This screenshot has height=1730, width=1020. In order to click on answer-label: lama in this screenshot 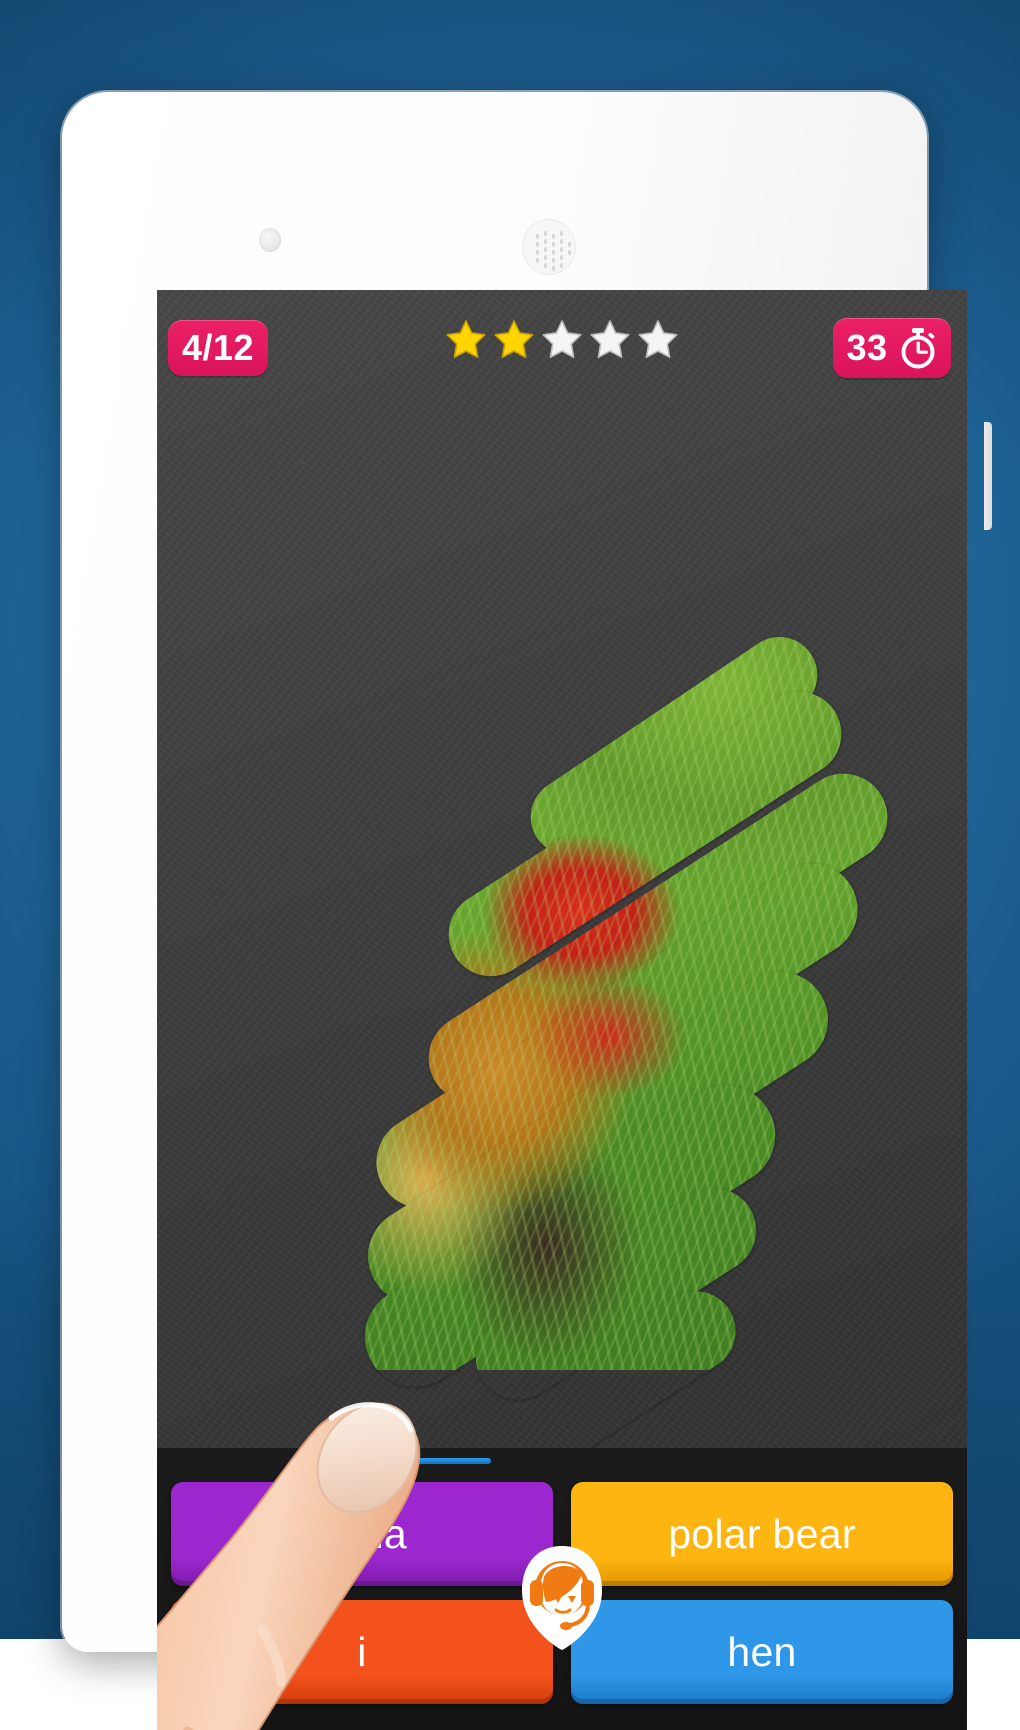, I will do `click(362, 1534)`.